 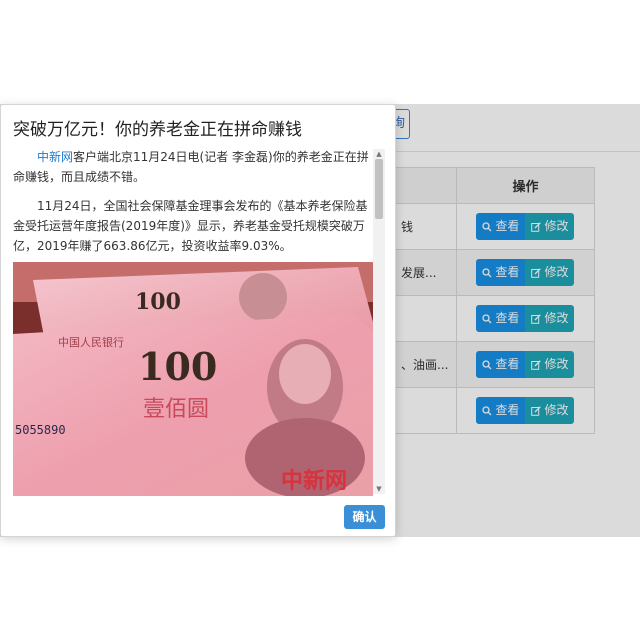 What do you see at coordinates (379, 489) in the screenshot?
I see `scroll-down-arrow-icon: ▼` at bounding box center [379, 489].